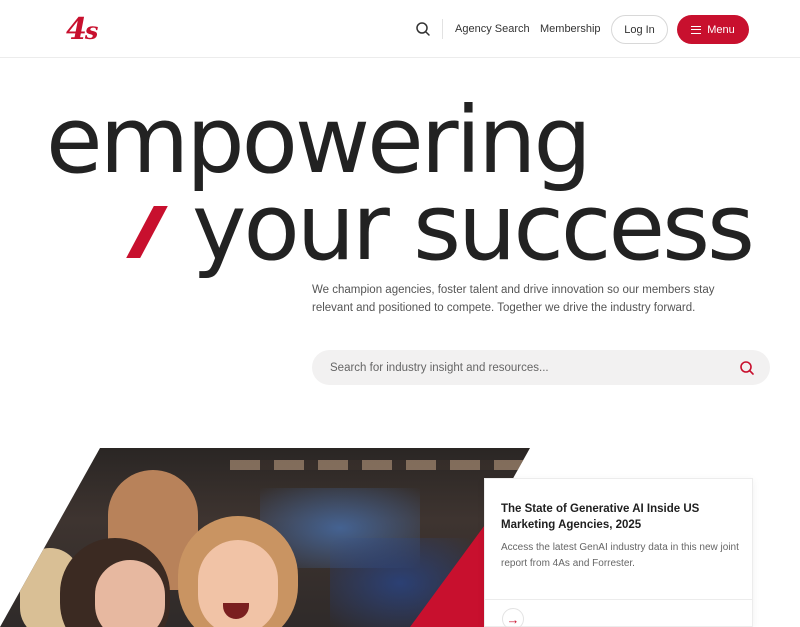 The height and width of the screenshot is (627, 800). Describe the element at coordinates (747, 368) in the screenshot. I see `search-icon` at that location.